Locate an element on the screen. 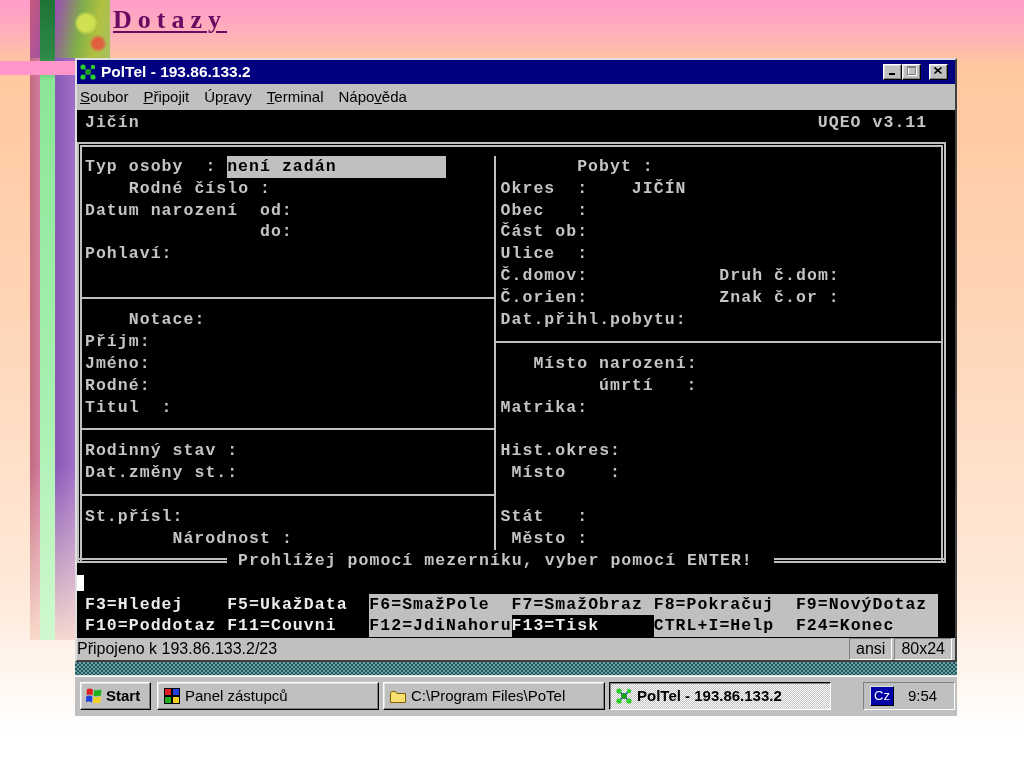 This screenshot has width=1024, height=768. close-button is located at coordinates (938, 72).